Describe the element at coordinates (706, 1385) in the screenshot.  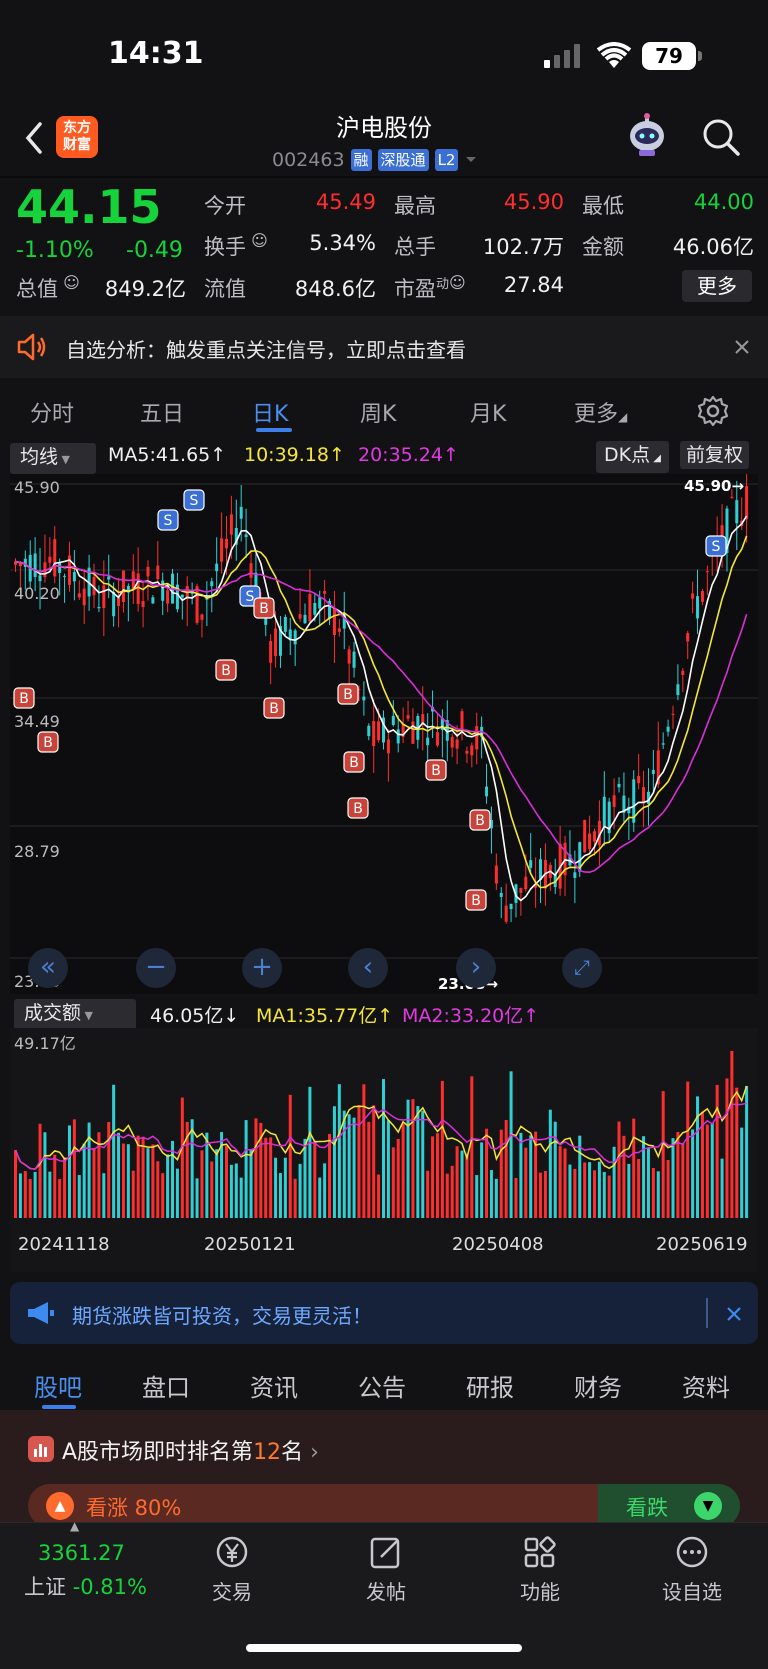
I see `tab-profile: 资料` at that location.